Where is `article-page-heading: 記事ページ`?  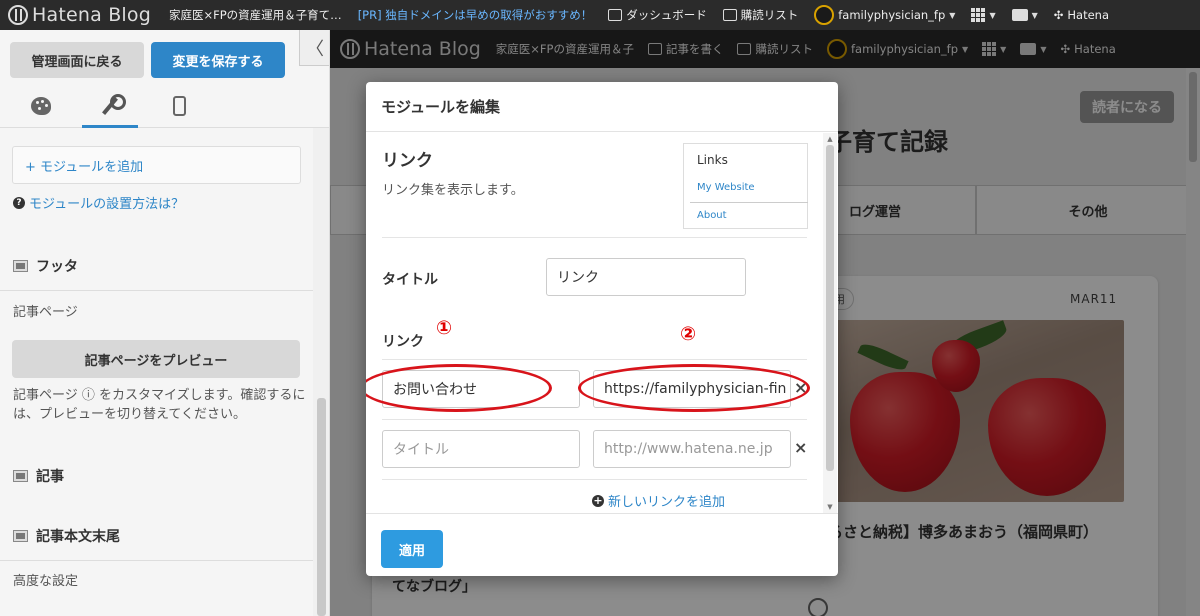
article-page-heading: 記事ページ is located at coordinates (164, 305).